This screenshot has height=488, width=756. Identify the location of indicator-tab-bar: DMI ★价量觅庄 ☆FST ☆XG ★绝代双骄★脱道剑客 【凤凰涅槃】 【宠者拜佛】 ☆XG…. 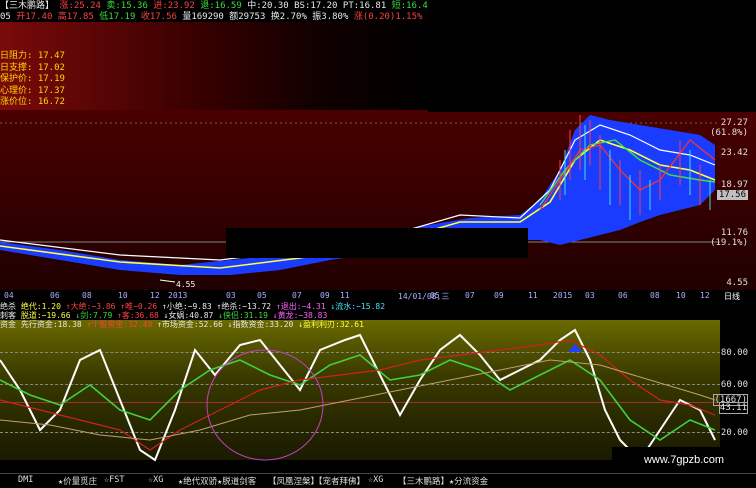
(378, 480).